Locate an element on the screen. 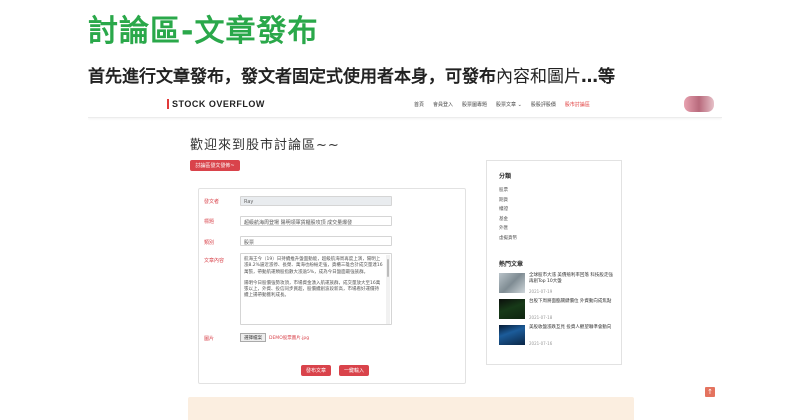  subtitle-bold: 首先進行文章發布，發文者固定式使用者本身，可發布 is located at coordinates (292, 77).